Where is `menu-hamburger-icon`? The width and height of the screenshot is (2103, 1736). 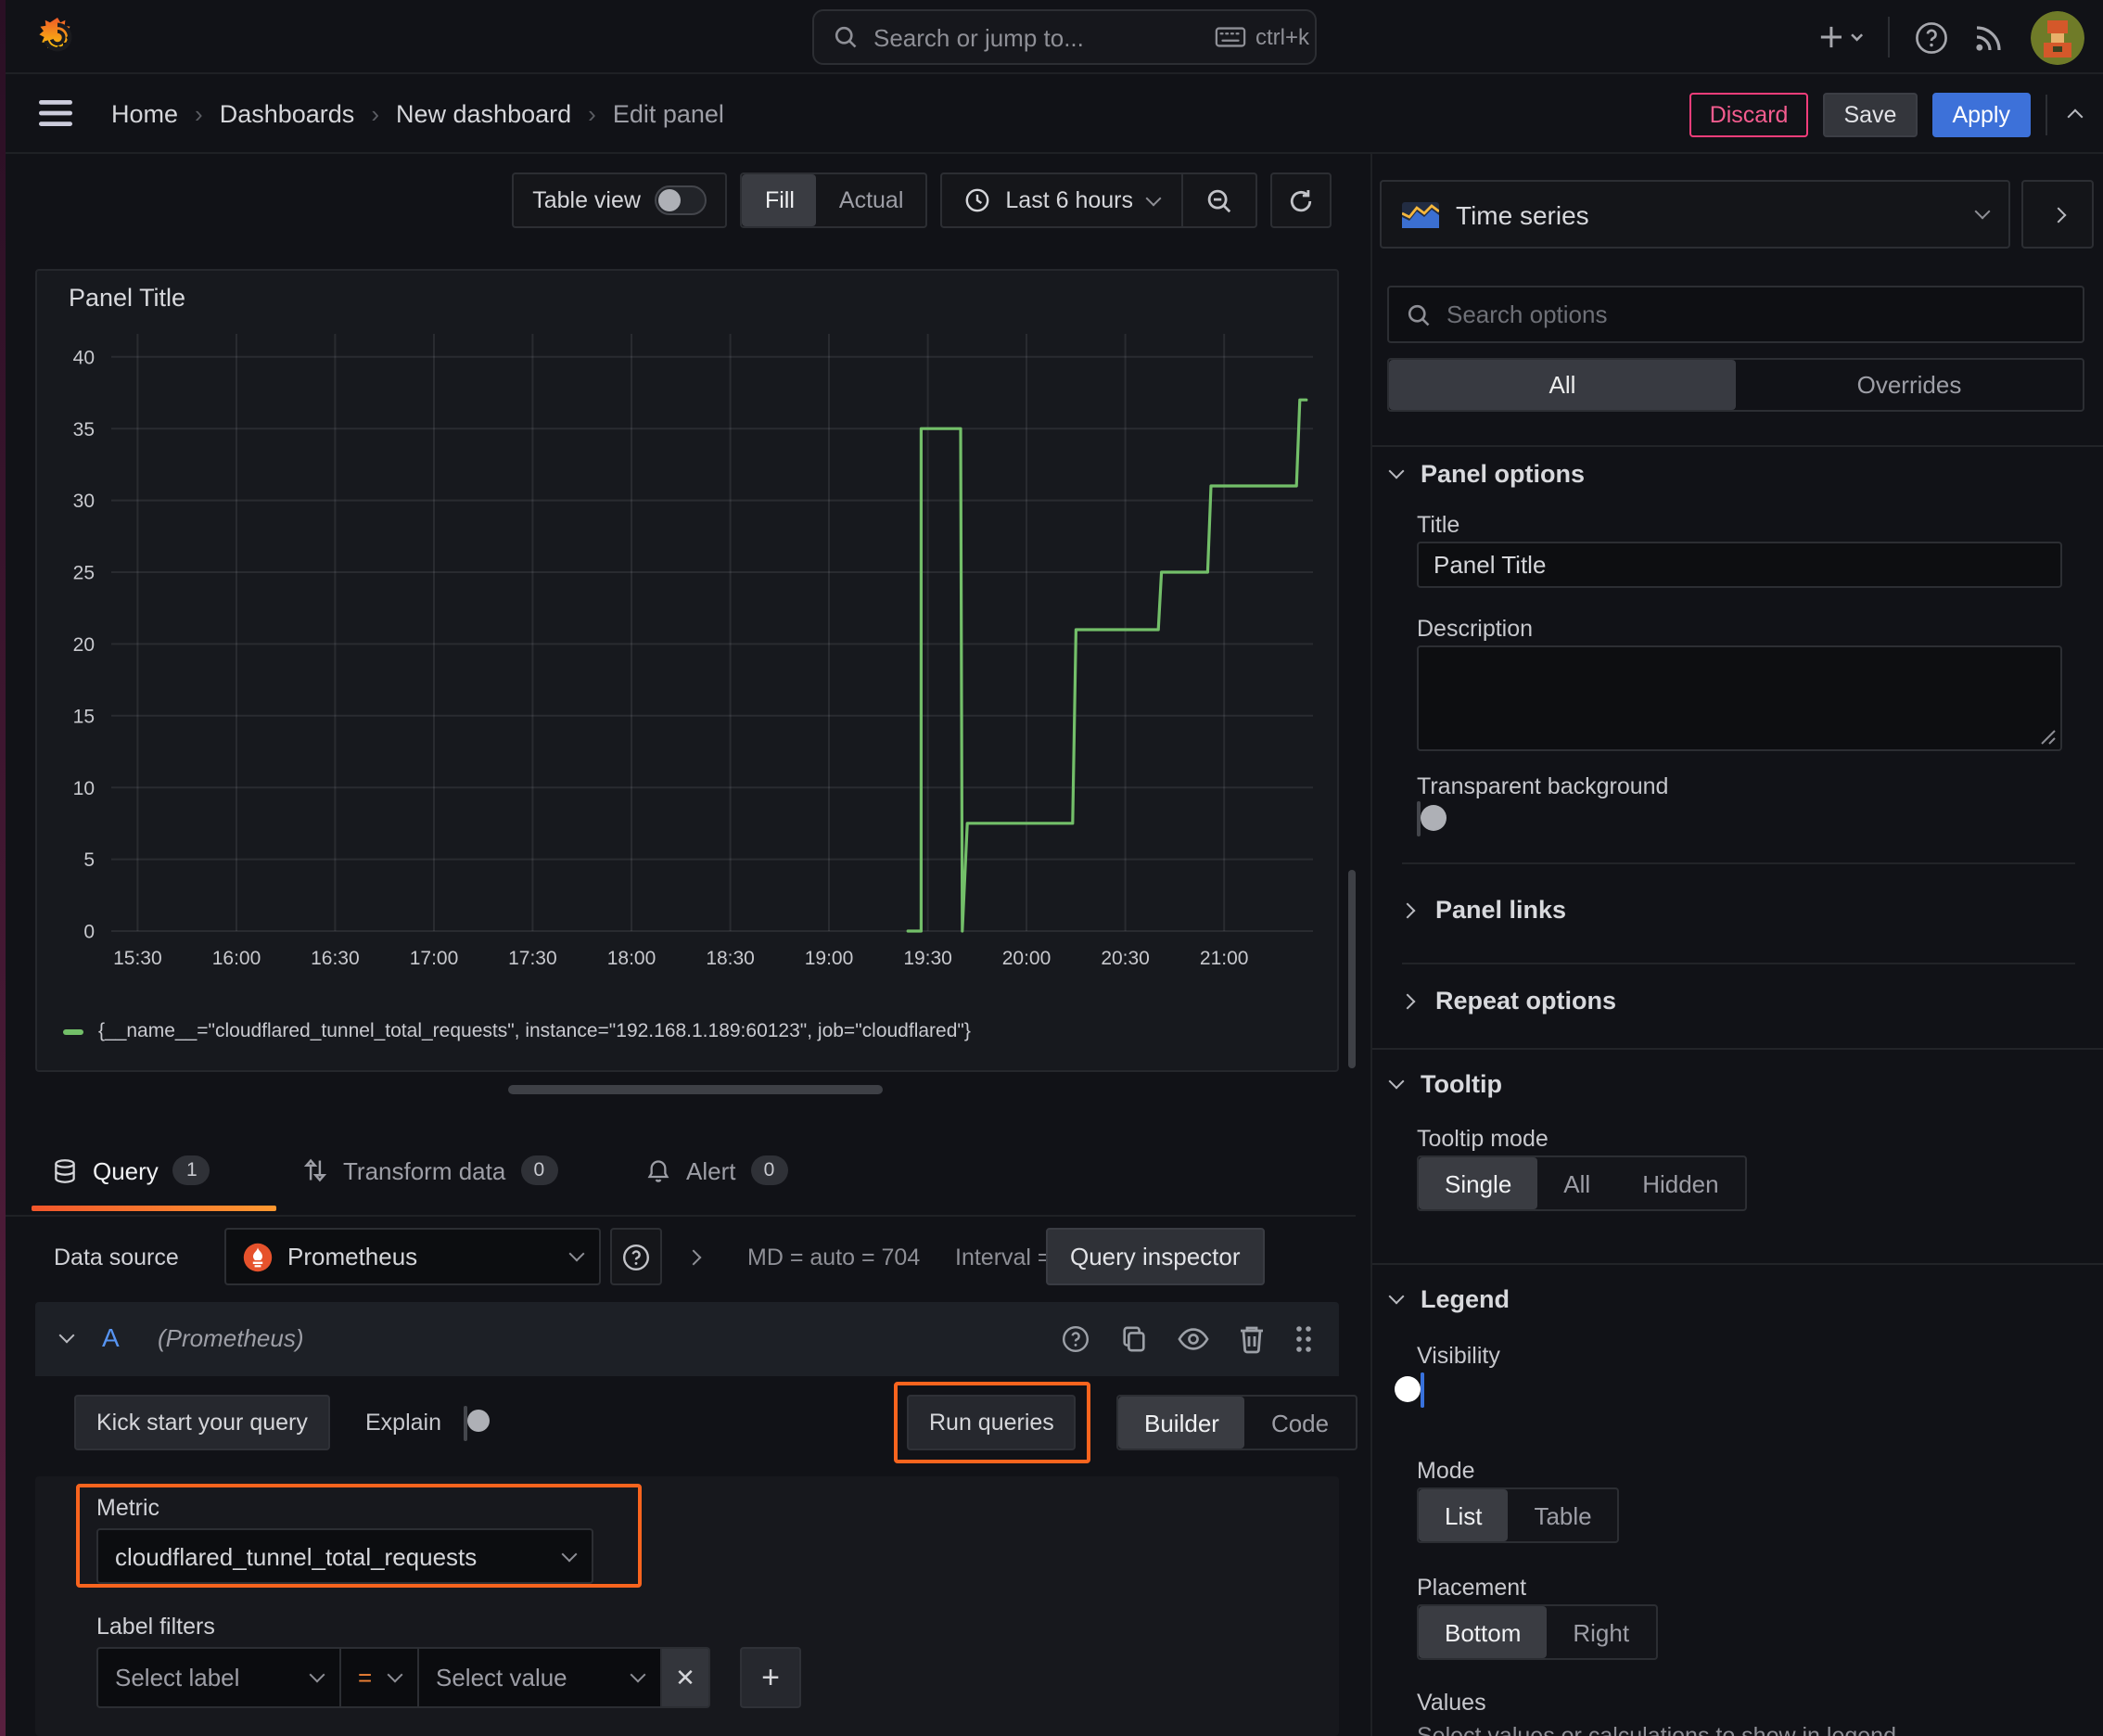 menu-hamburger-icon is located at coordinates (55, 113).